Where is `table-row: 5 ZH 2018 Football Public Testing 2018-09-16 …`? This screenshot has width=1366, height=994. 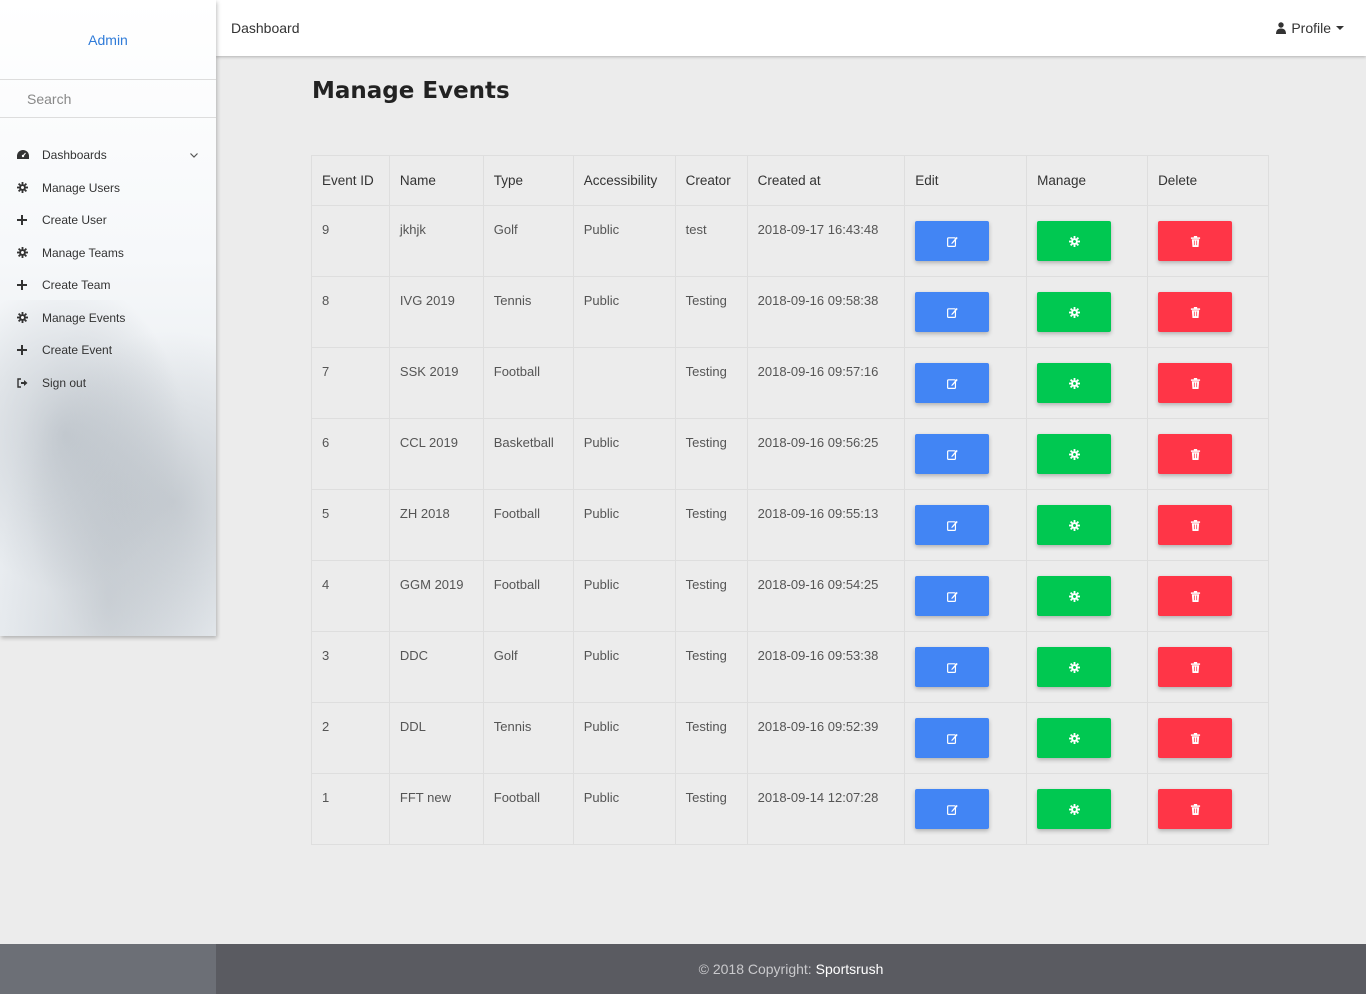 table-row: 5 ZH 2018 Football Public Testing 2018-09-16 … is located at coordinates (790, 525).